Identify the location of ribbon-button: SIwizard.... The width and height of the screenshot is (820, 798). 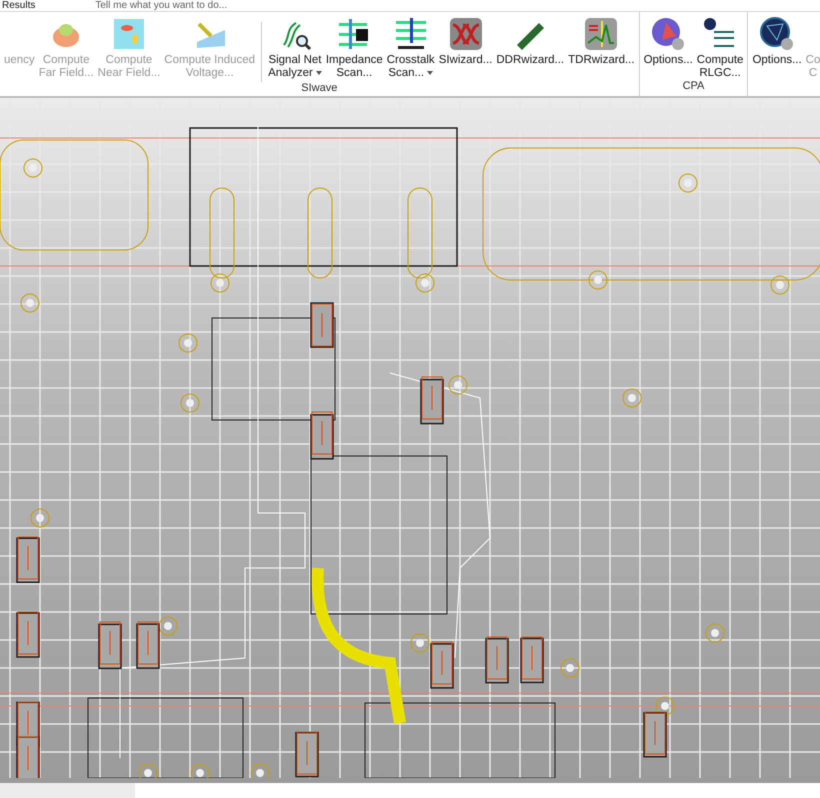
(465, 42).